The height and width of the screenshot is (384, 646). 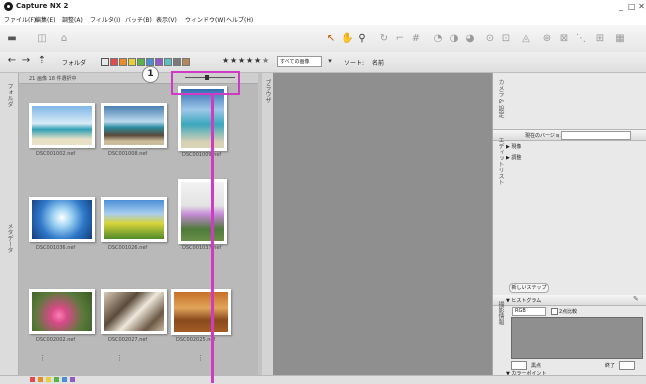 What do you see at coordinates (323, 7) in the screenshot?
I see `title-bar: Capture NX 2 _ □ ✕` at bounding box center [323, 7].